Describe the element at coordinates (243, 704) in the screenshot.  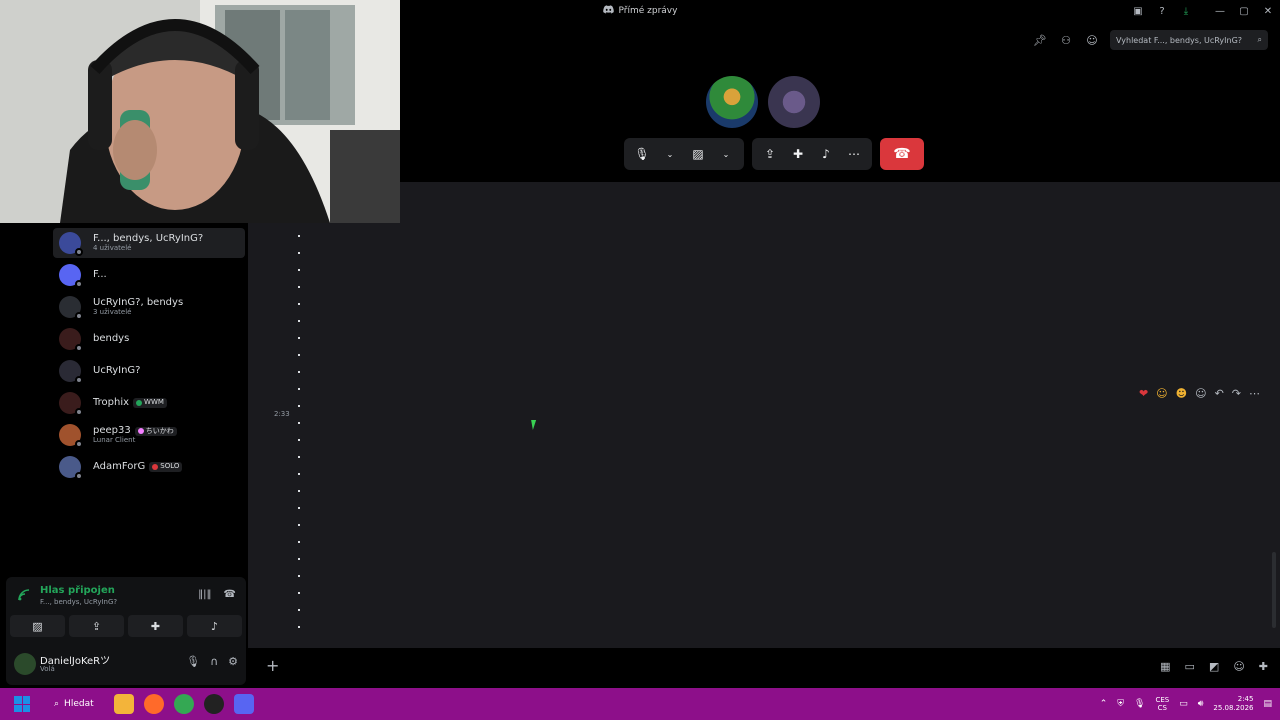
I see `discord-taskbar-icon` at that location.